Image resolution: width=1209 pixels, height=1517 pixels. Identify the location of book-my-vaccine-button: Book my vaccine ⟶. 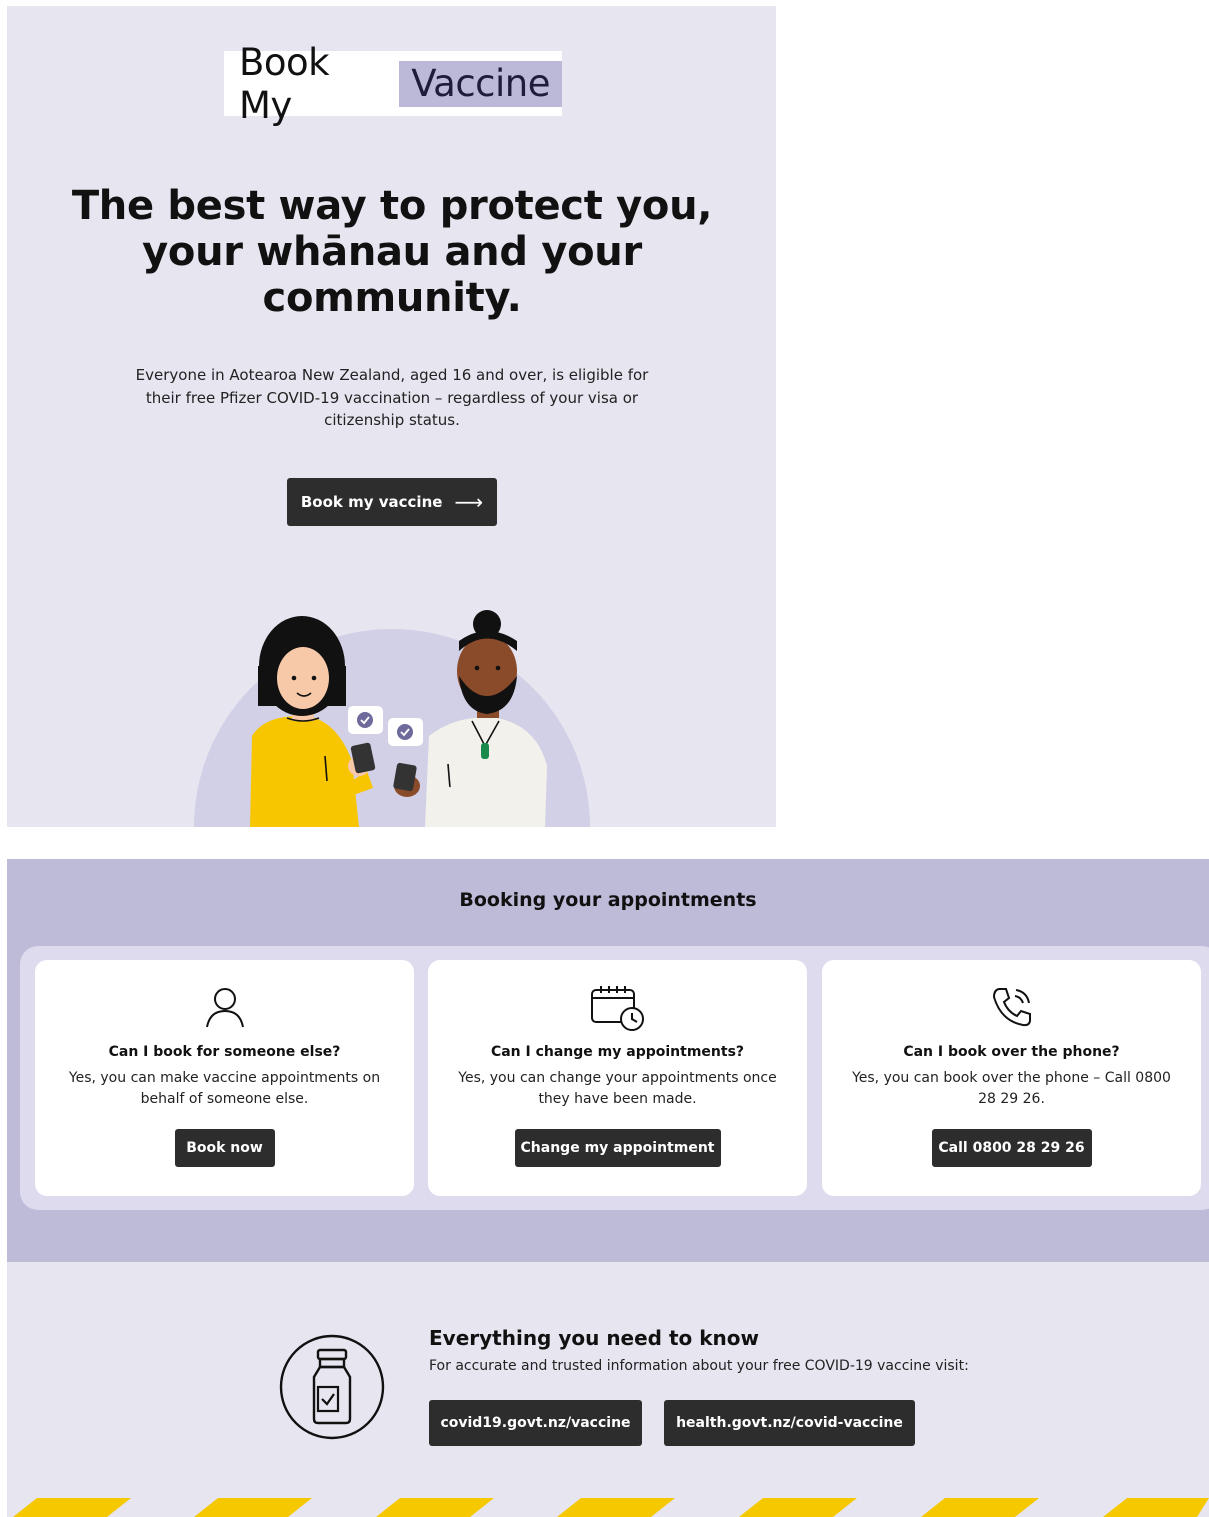
(392, 502).